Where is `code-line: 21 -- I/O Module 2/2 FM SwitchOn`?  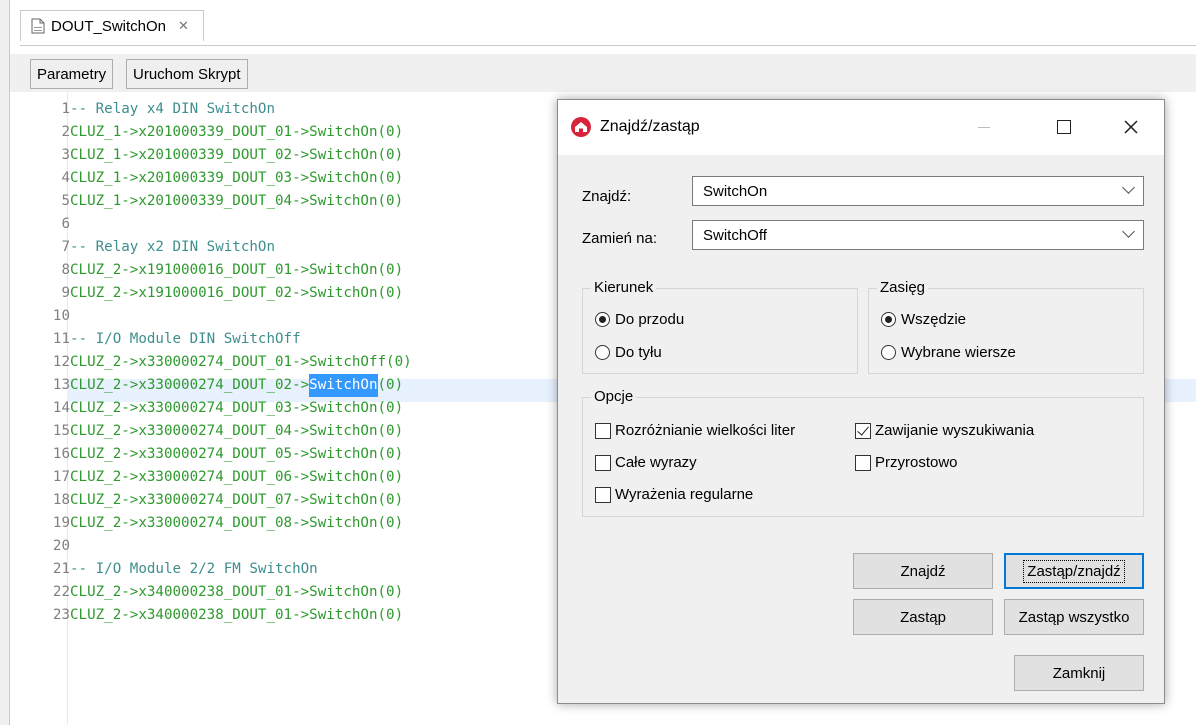 code-line: 21 -- I/O Module 2/2 FM SwitchOn is located at coordinates (231, 569).